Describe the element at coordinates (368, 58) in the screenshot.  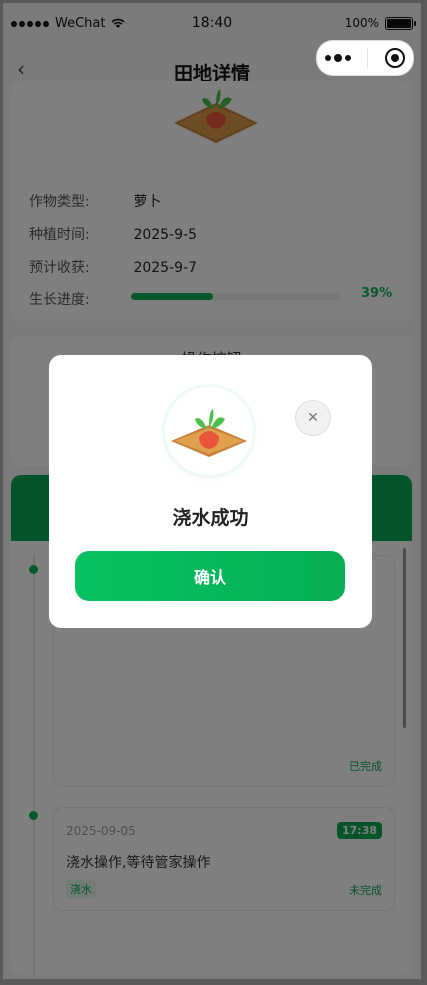
I see `capsule-divider` at that location.